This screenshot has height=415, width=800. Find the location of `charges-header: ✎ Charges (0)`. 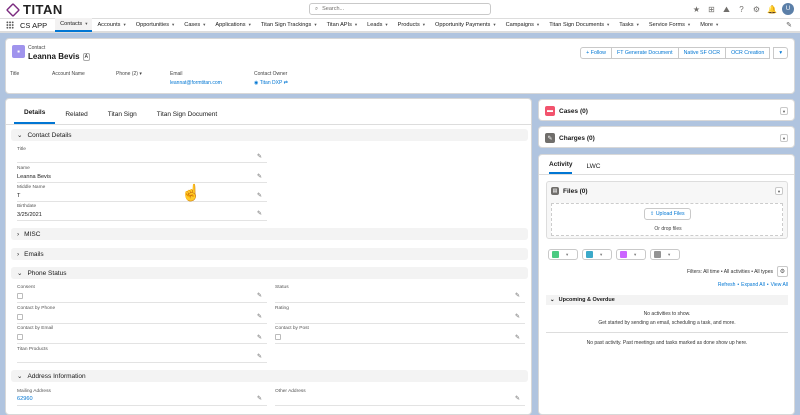

charges-header: ✎ Charges (0) is located at coordinates (570, 138).